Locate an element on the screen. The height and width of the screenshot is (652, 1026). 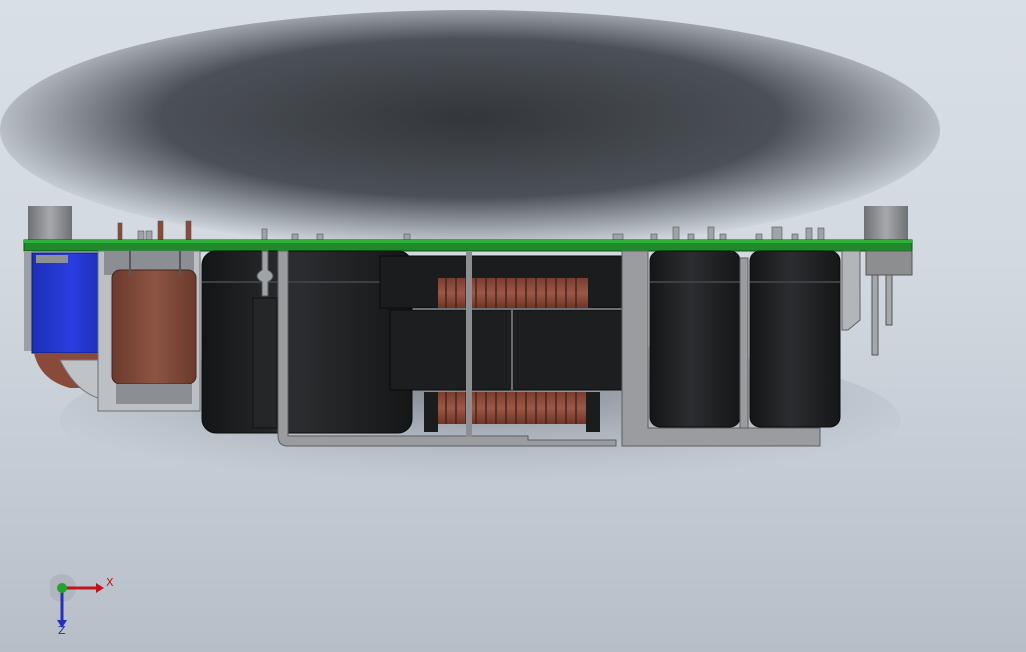
standoff-left is located at coordinates (50, 223).